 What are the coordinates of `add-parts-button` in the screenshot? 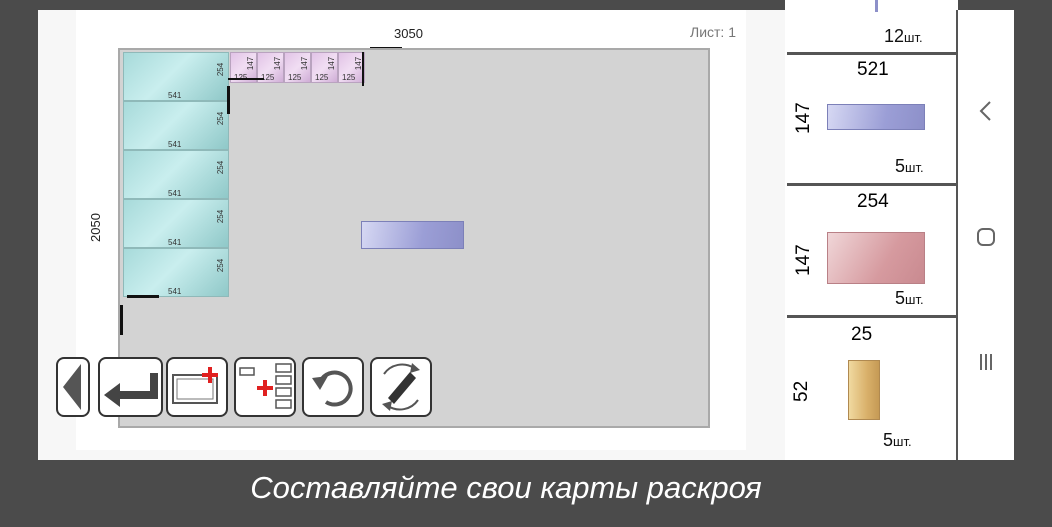 It's located at (265, 387).